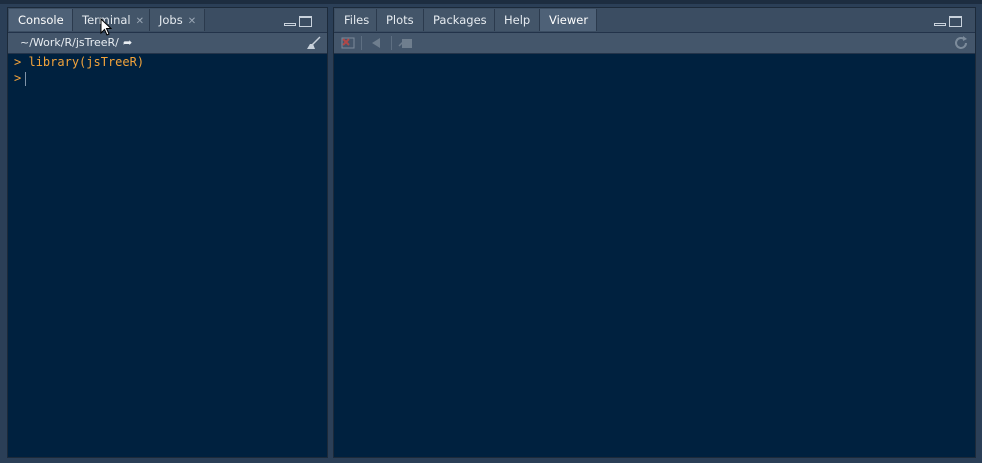 The height and width of the screenshot is (463, 982). Describe the element at coordinates (106, 27) in the screenshot. I see `mouse-pointer-icon` at that location.